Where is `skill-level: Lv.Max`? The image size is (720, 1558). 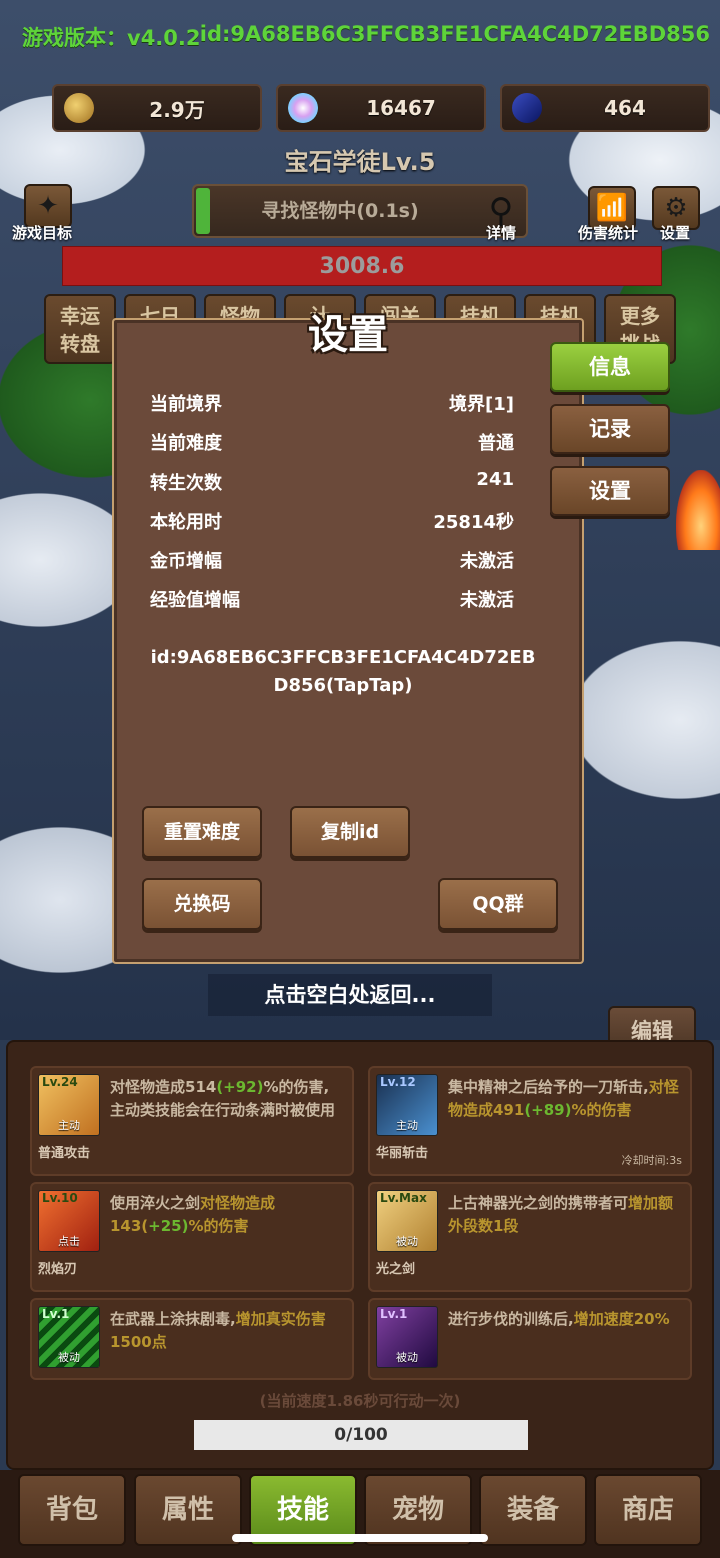 skill-level: Lv.Max is located at coordinates (403, 1198).